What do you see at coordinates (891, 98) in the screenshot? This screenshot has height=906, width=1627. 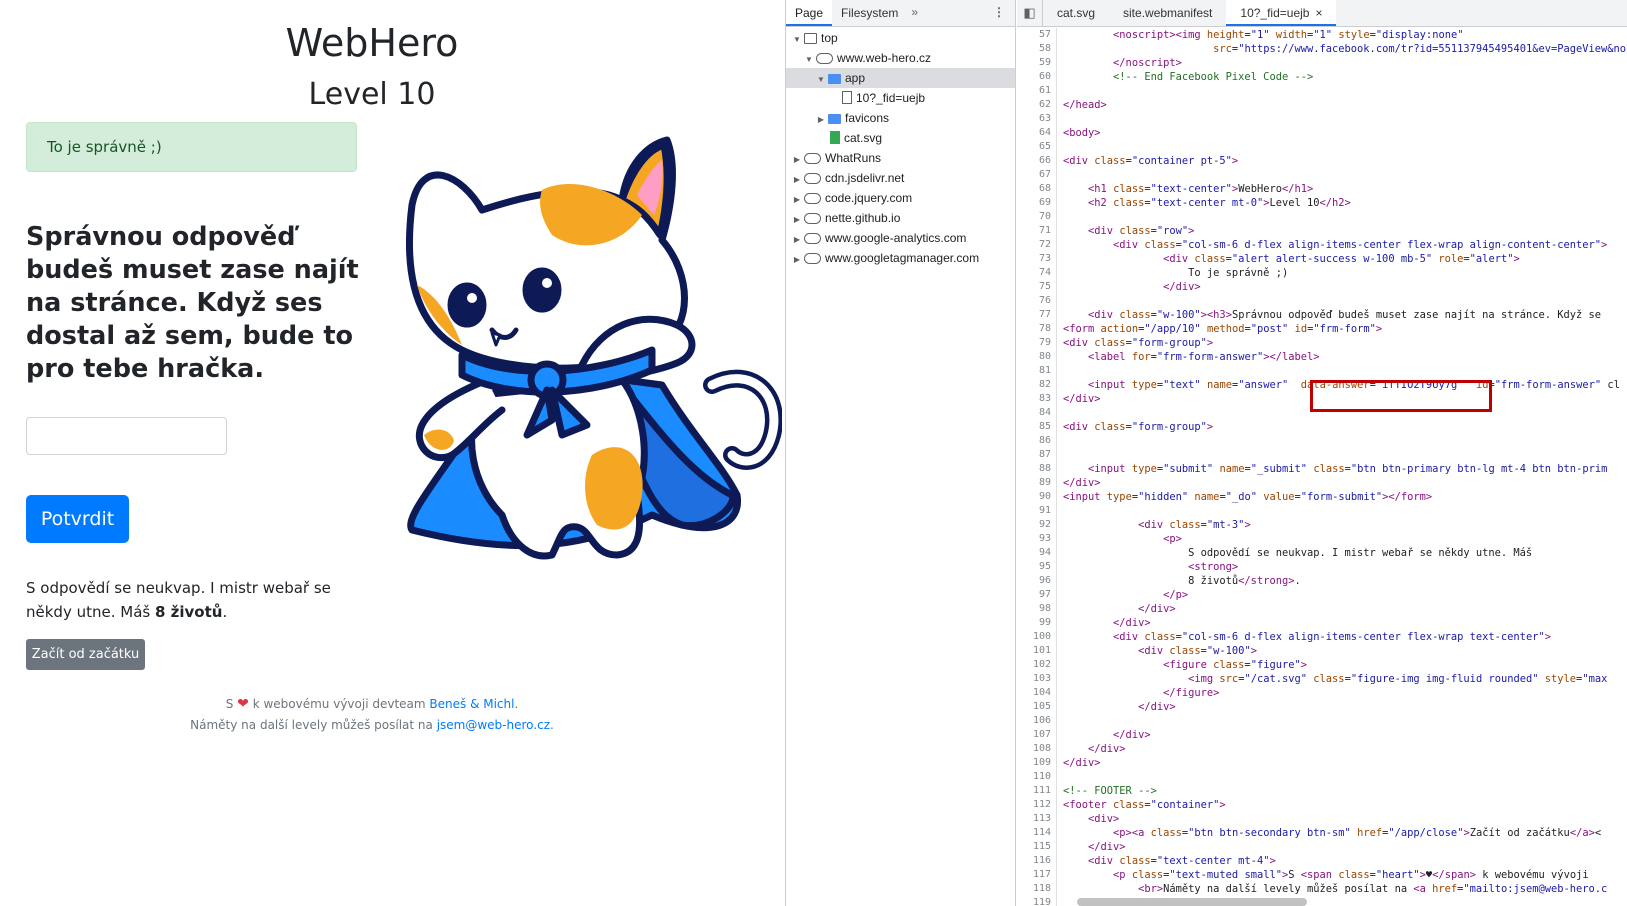 I see `tree-item-label: 10?_fid=uejb` at bounding box center [891, 98].